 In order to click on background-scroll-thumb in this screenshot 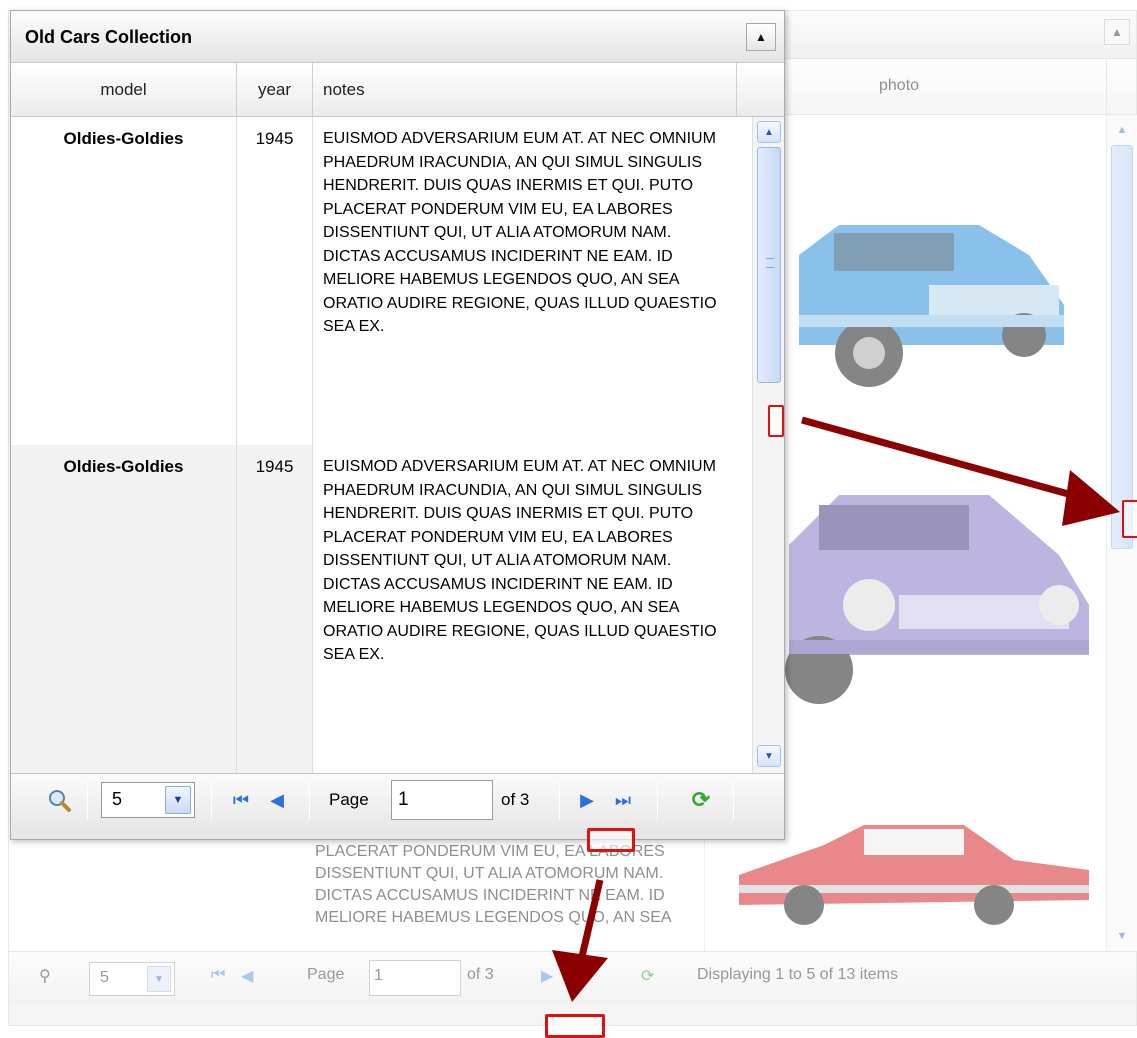, I will do `click(1122, 347)`.